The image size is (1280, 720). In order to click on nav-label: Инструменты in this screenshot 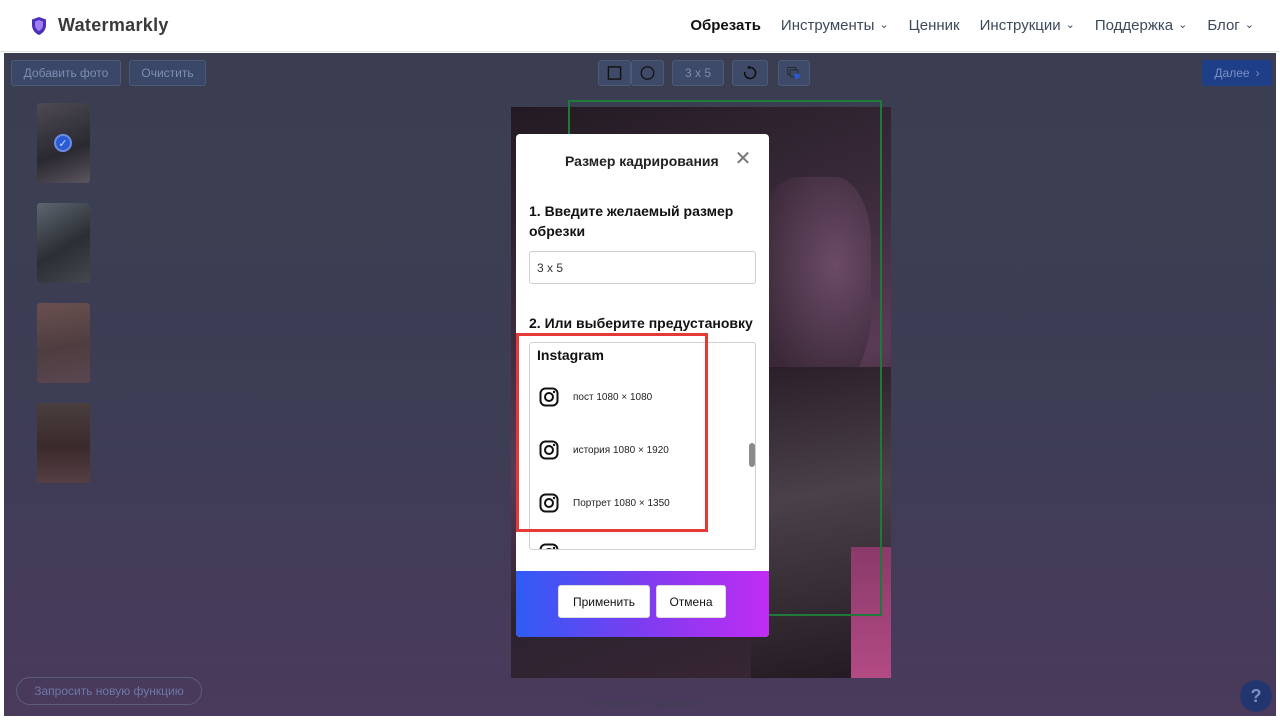, I will do `click(827, 25)`.